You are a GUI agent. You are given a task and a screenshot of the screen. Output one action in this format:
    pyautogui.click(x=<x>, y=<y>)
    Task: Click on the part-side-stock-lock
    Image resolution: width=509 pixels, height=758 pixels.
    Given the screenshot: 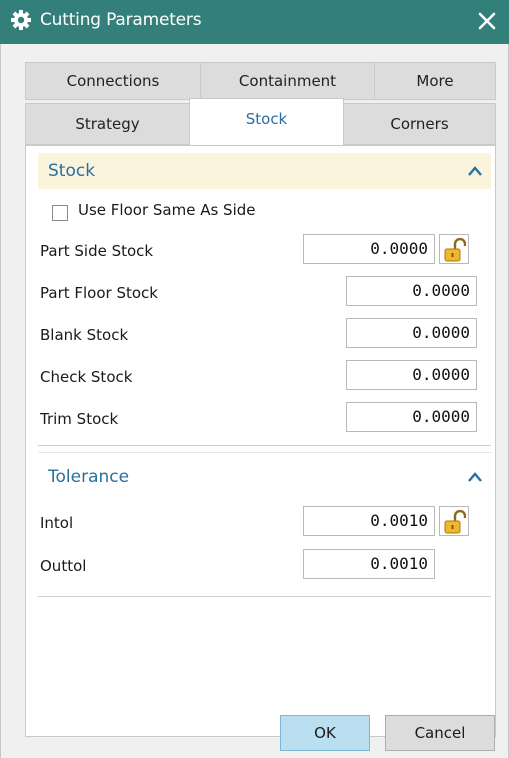 What is the action you would take?
    pyautogui.click(x=454, y=249)
    